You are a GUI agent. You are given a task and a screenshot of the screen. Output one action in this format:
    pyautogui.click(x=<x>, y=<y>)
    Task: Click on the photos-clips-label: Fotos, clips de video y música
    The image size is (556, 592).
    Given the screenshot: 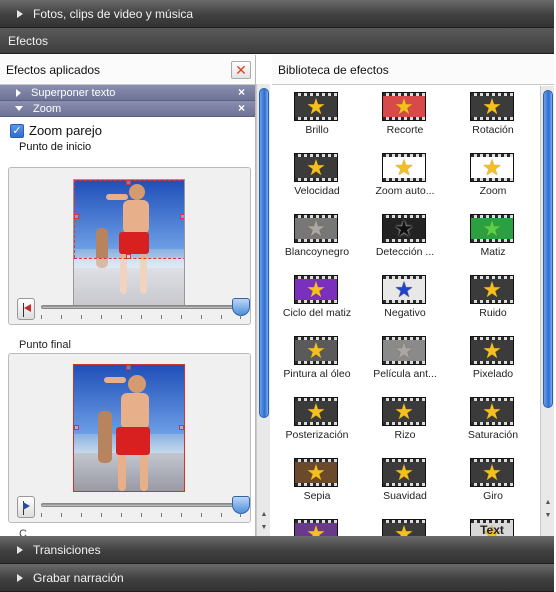 What is the action you would take?
    pyautogui.click(x=113, y=13)
    